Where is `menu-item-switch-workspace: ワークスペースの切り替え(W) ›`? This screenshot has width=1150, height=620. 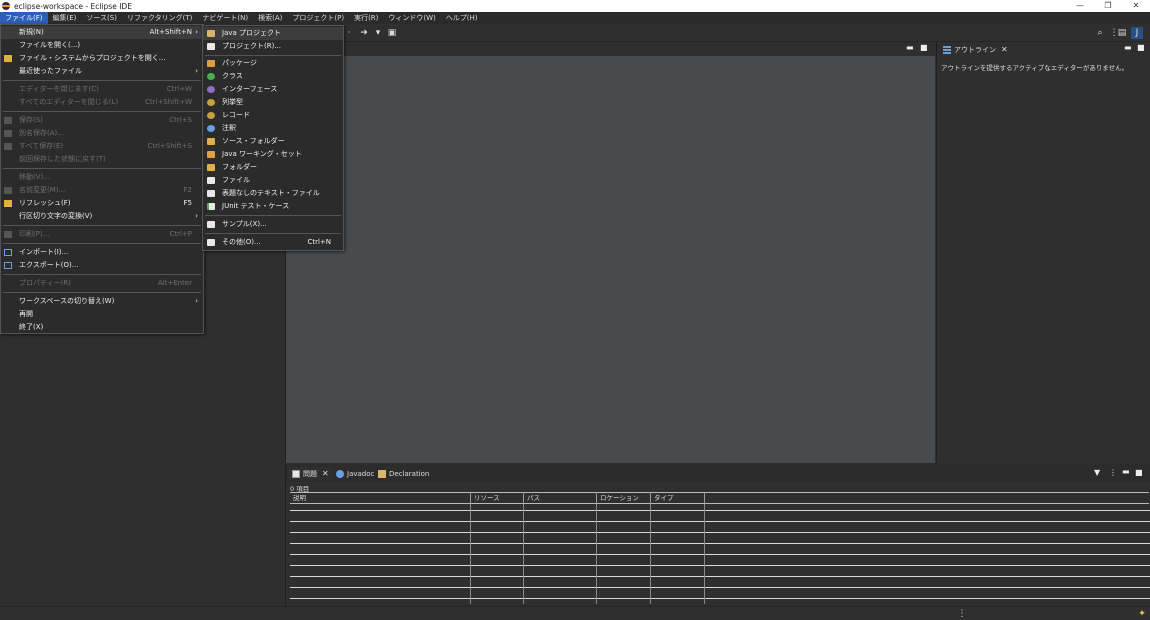 menu-item-switch-workspace: ワークスペースの切り替え(W) › is located at coordinates (102, 301).